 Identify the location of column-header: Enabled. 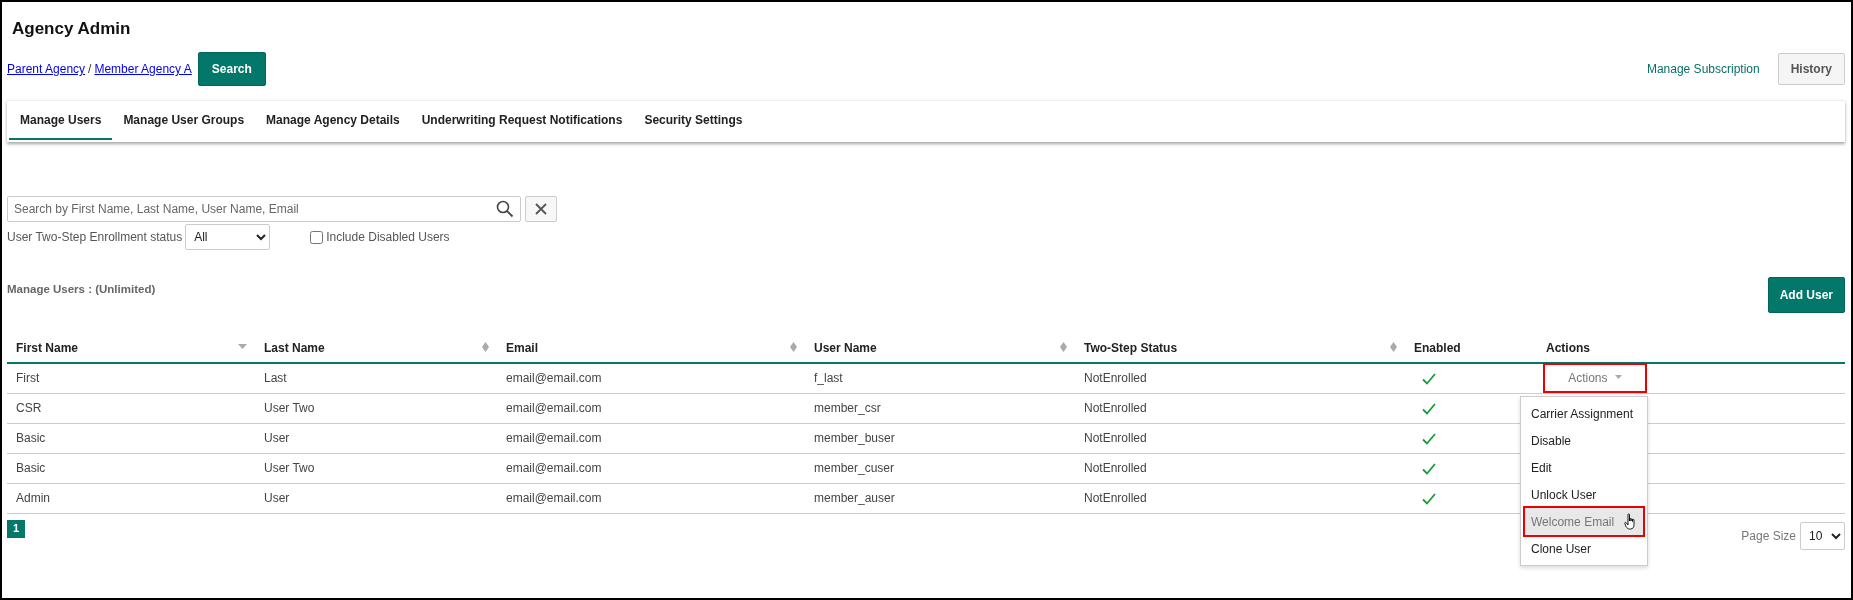
(1437, 347).